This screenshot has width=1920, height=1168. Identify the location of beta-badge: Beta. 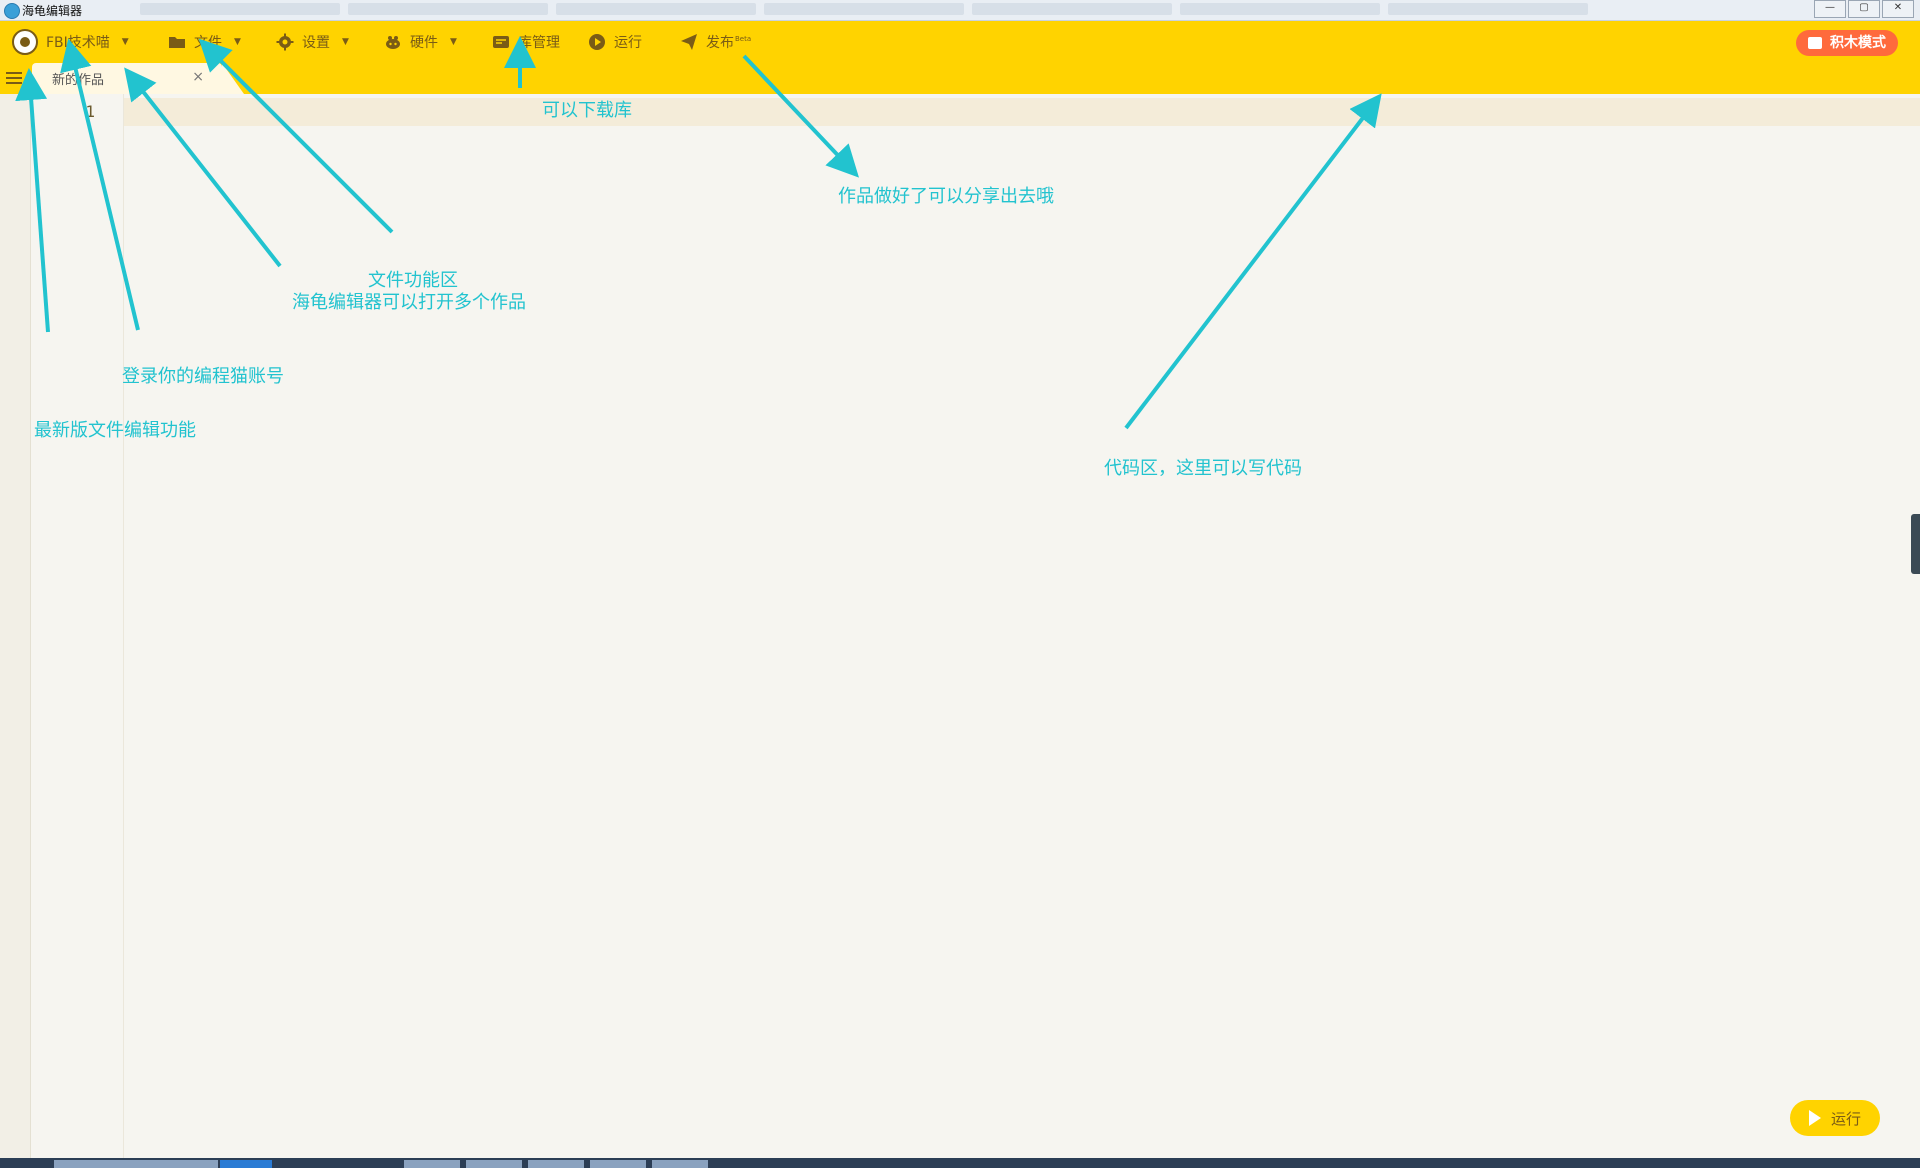
(743, 39).